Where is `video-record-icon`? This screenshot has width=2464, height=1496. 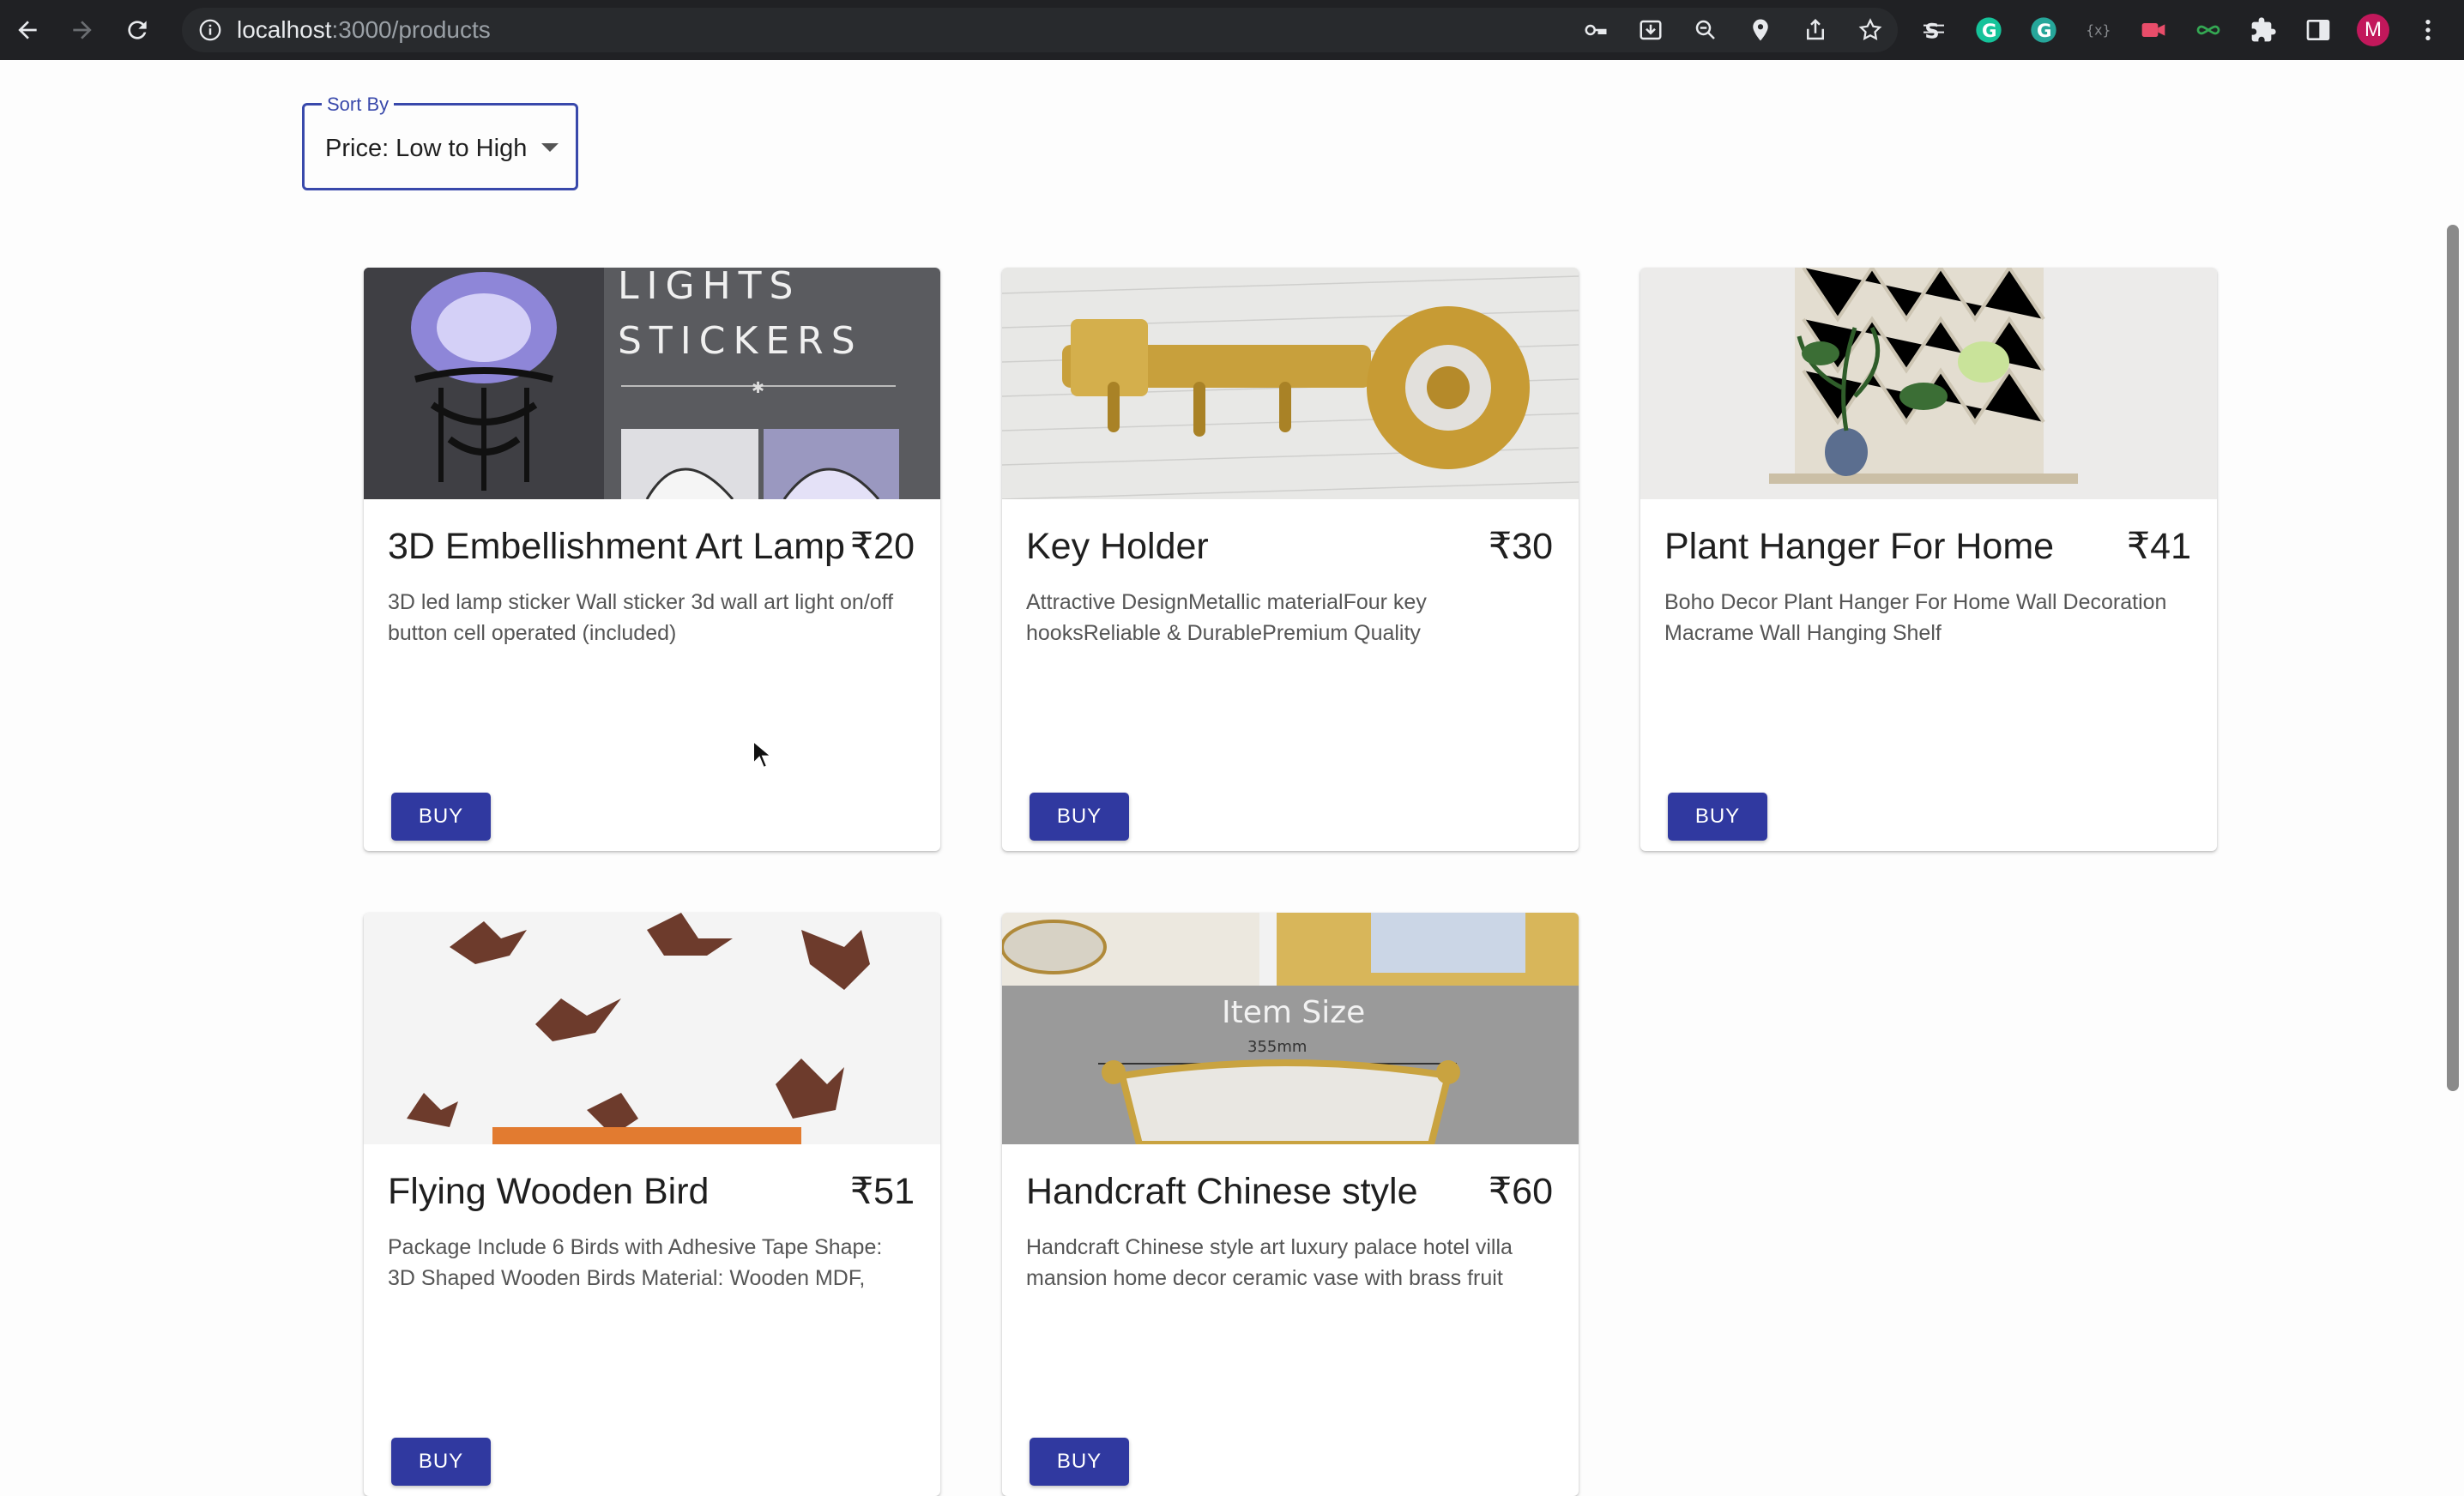 video-record-icon is located at coordinates (2153, 30).